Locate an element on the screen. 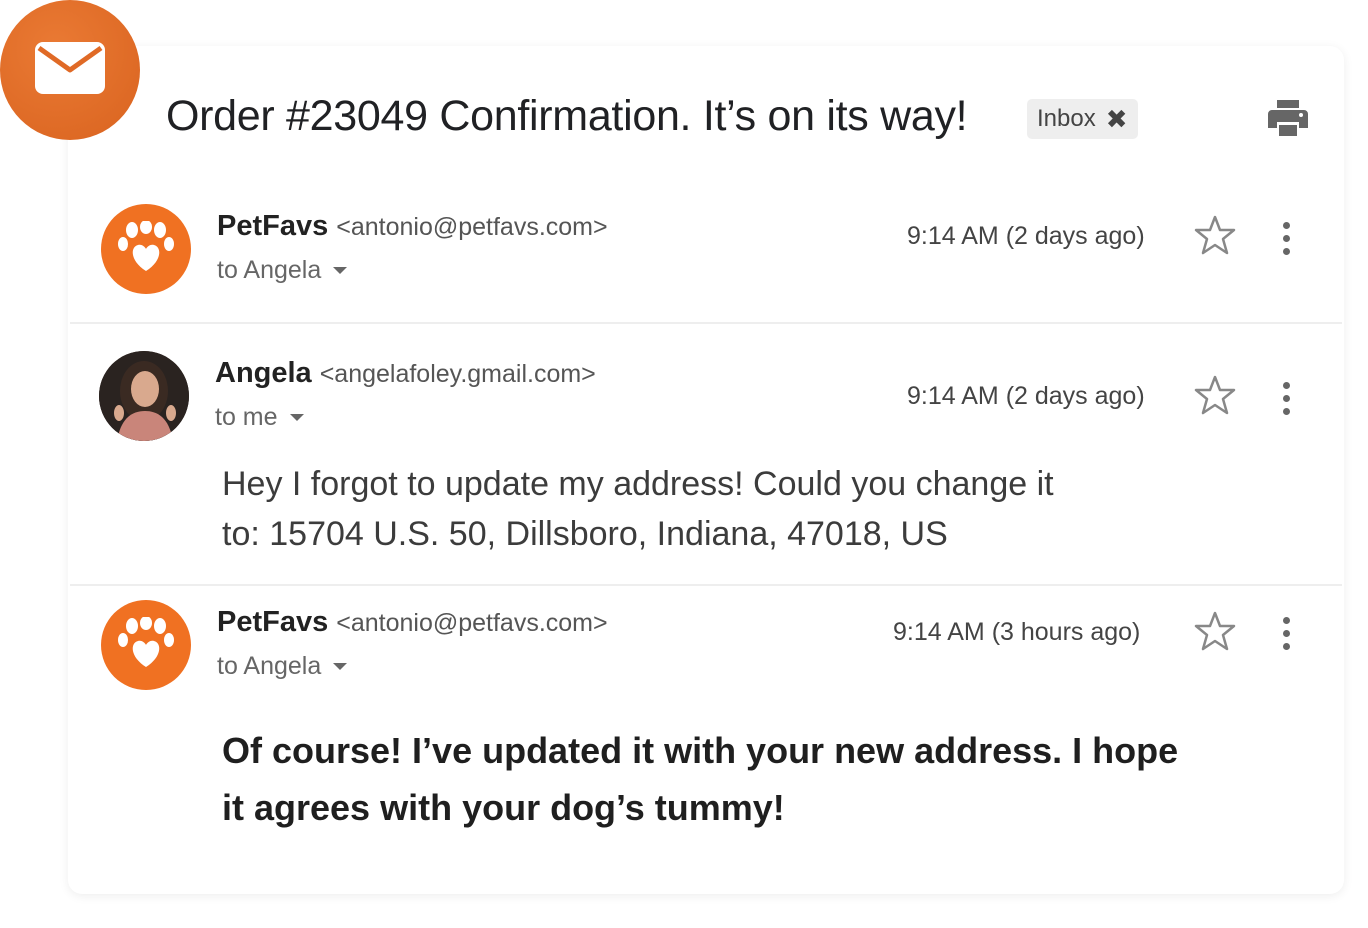  mail-icon is located at coordinates (70, 70).